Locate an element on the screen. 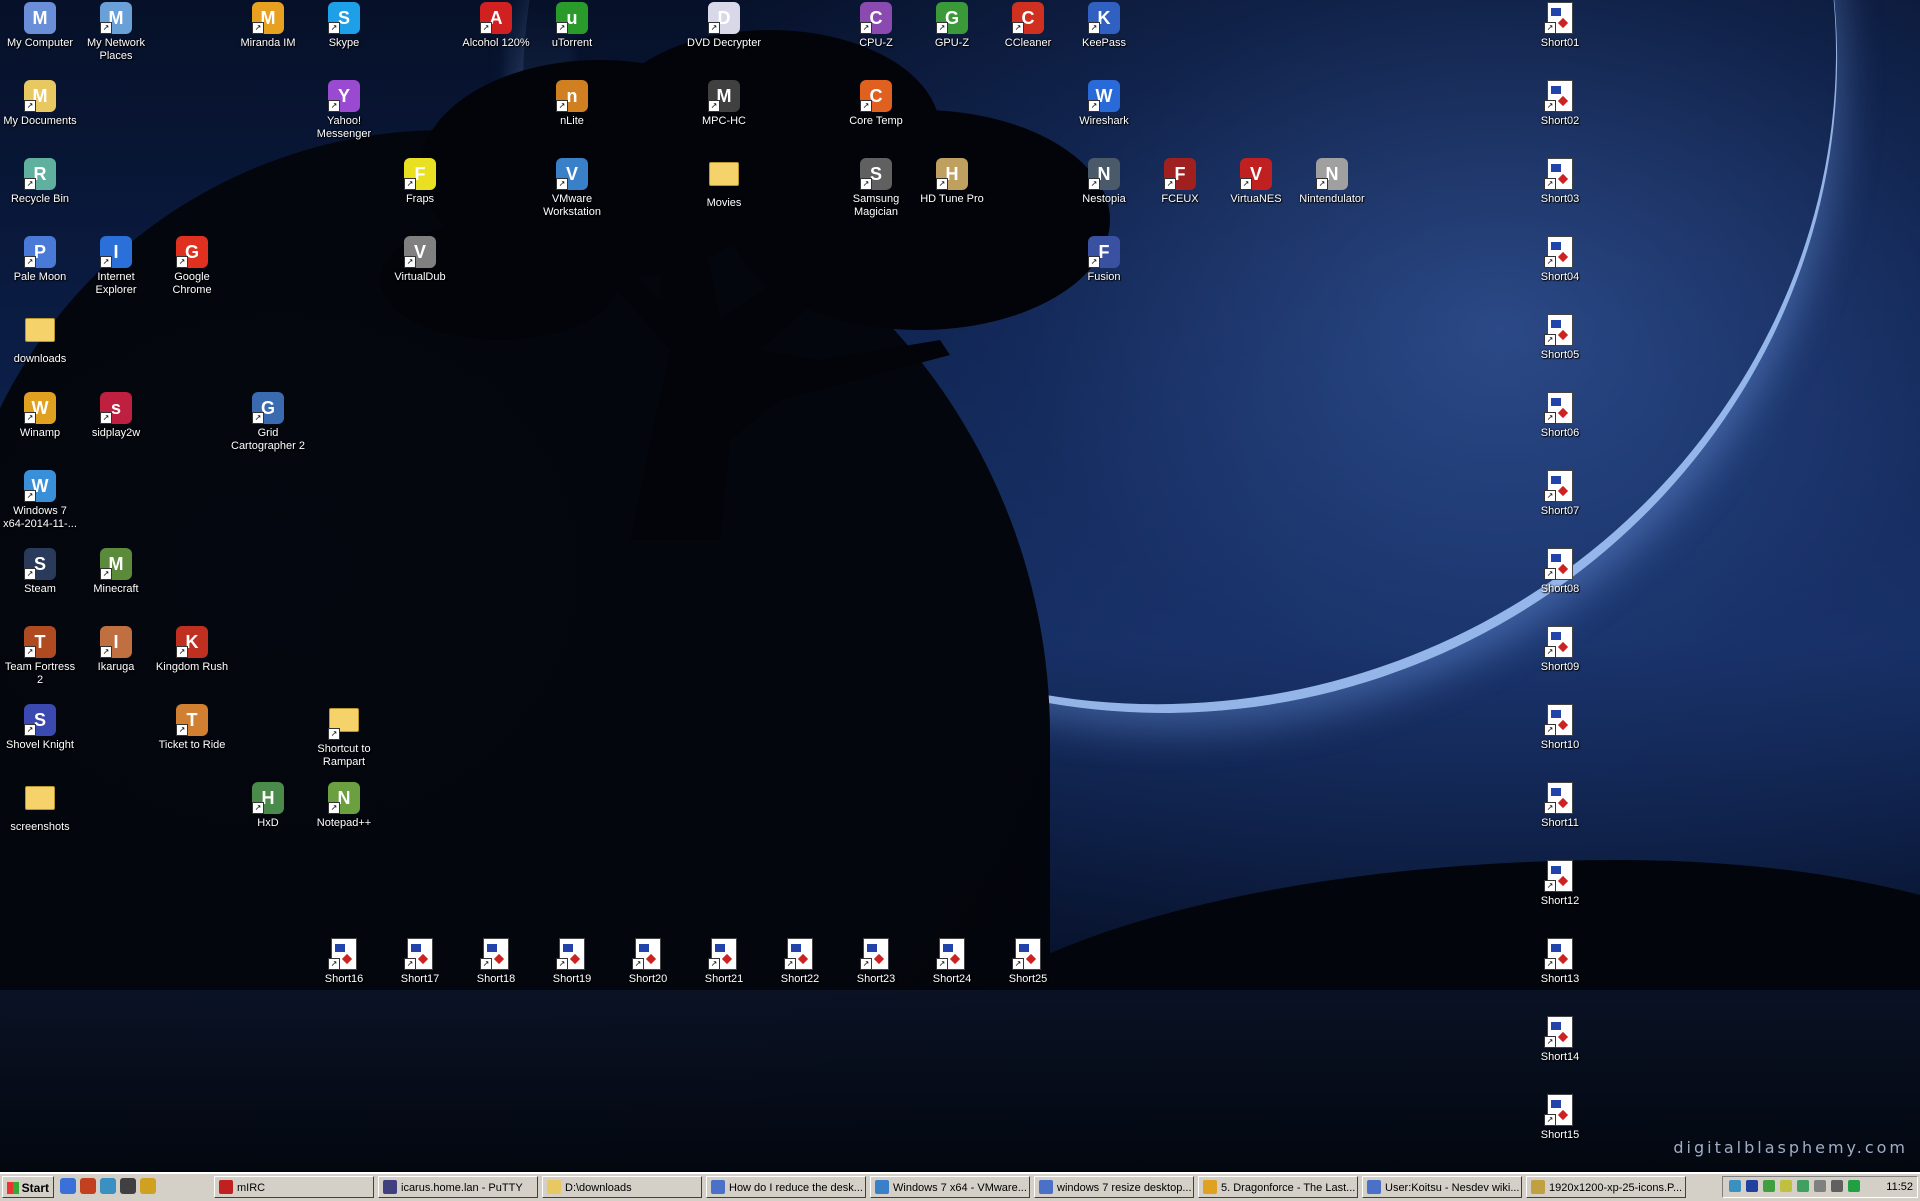 The height and width of the screenshot is (1201, 1920). desktop-icon-my-documents: M ↗ My Documents is located at coordinates (40, 103).